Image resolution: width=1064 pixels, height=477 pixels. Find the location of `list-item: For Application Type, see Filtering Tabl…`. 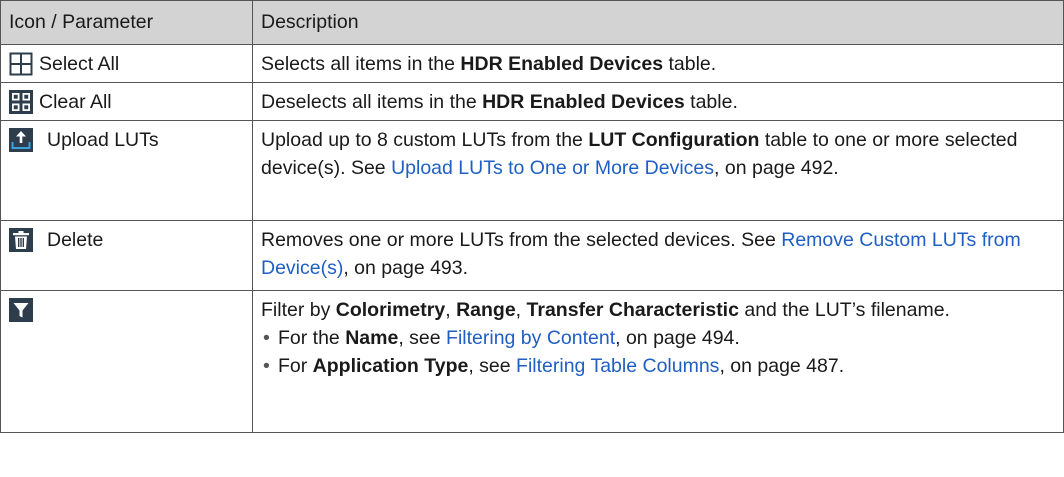

list-item: For Application Type, see Filtering Tabl… is located at coordinates (658, 366).